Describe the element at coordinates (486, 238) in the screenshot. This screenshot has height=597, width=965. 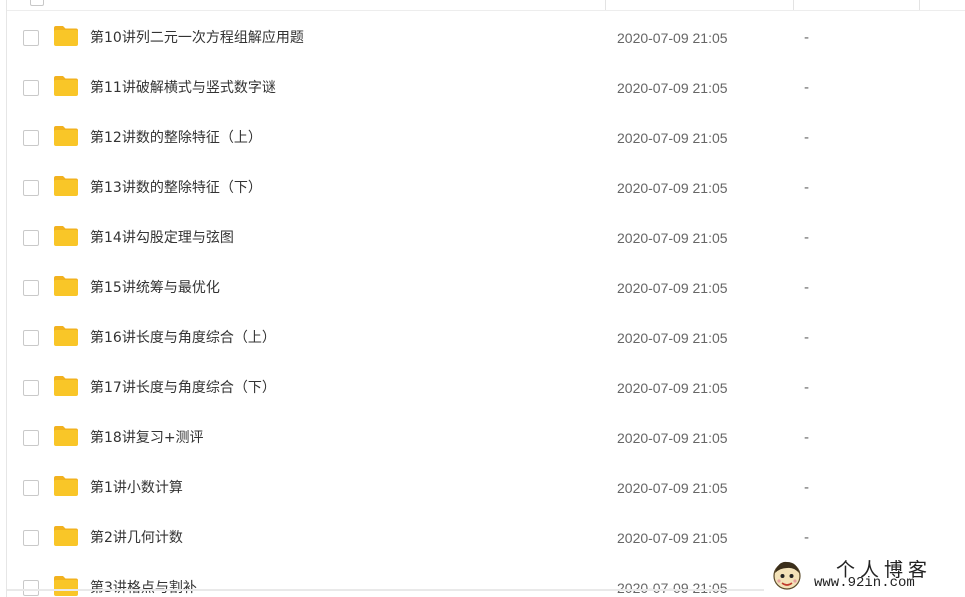
I see `file-row: 第14讲勾股定理与弦图 2020-07-09 21:05 -` at that location.